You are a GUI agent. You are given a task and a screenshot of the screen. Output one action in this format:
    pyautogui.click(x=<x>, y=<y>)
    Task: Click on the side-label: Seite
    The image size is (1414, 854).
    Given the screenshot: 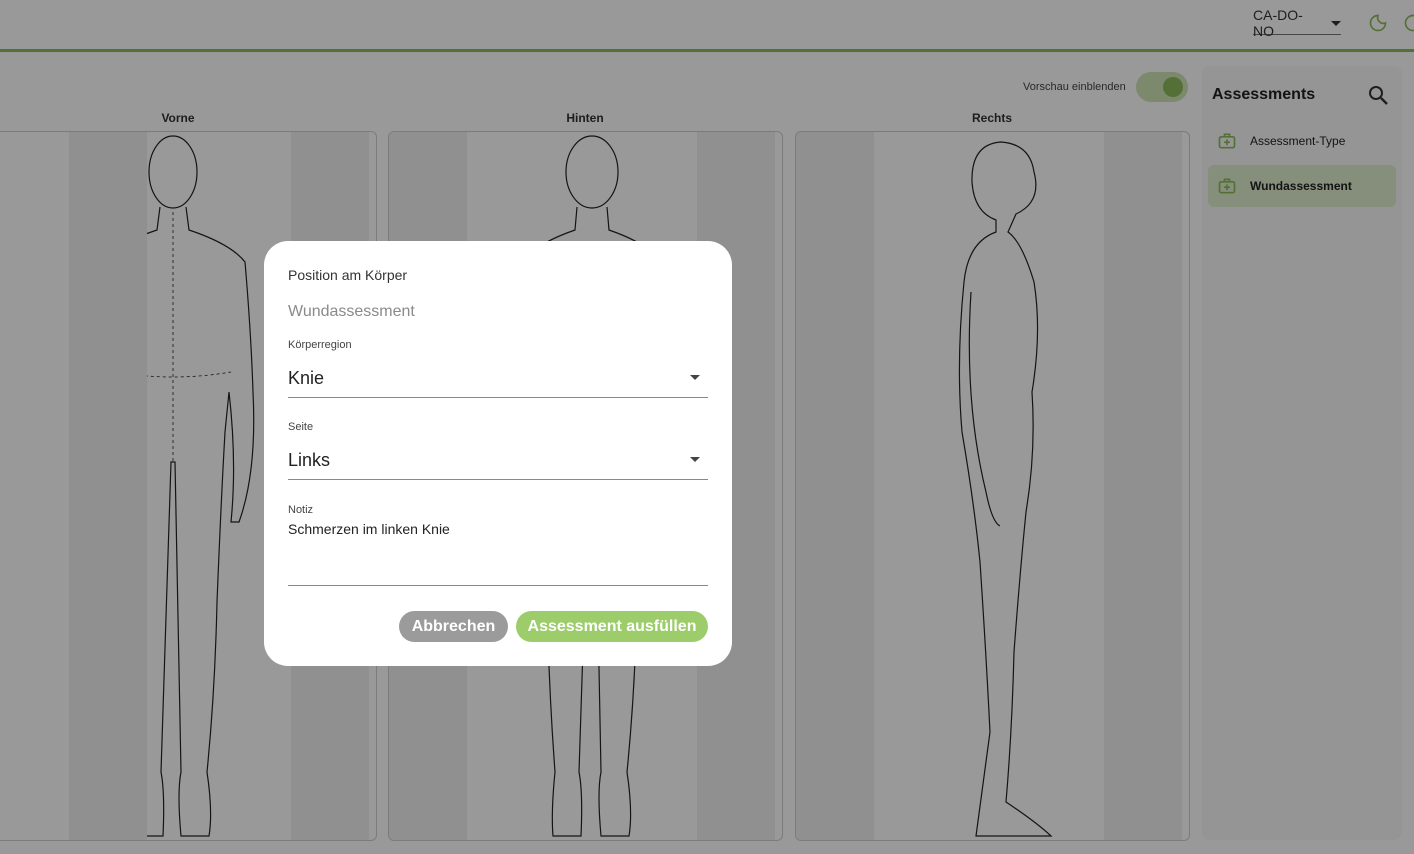 What is the action you would take?
    pyautogui.click(x=301, y=427)
    